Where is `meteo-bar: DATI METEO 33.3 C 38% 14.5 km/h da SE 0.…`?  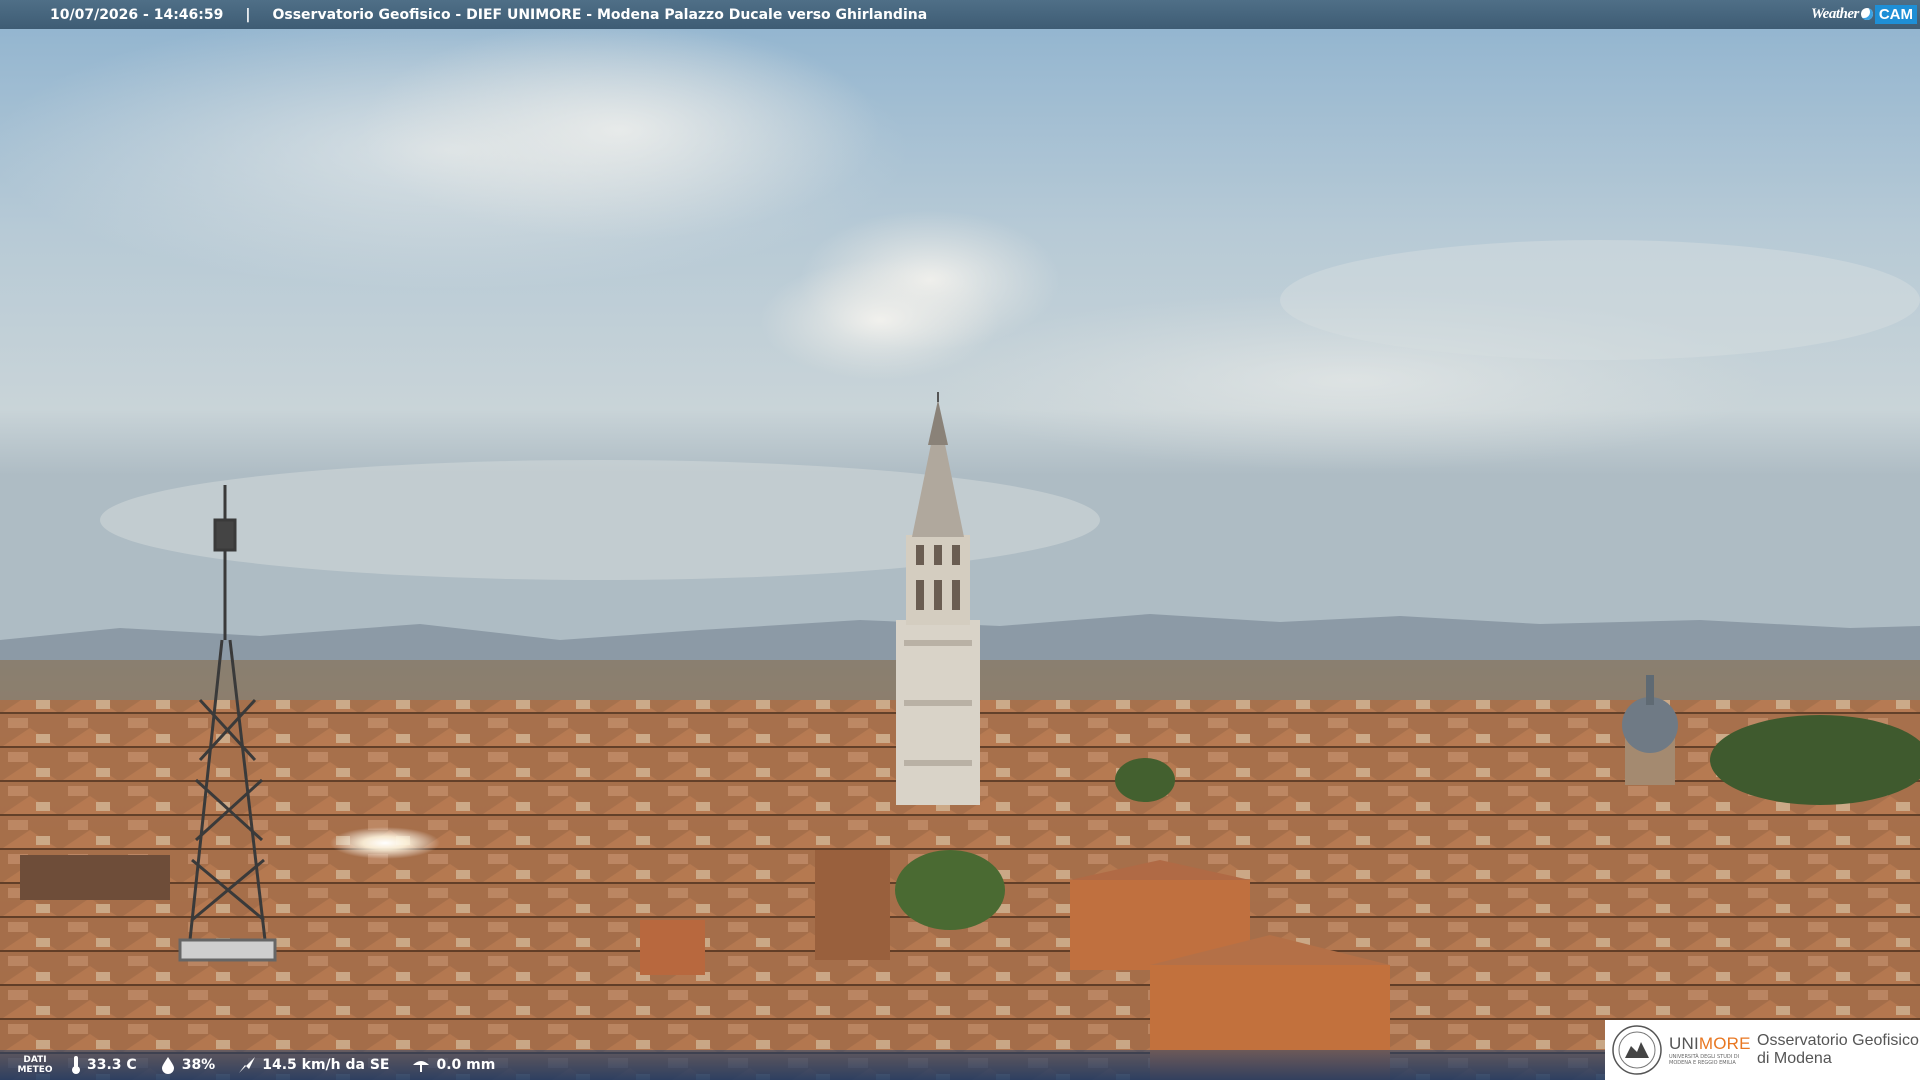 meteo-bar: DATI METEO 33.3 C 38% 14.5 km/h da SE 0.… is located at coordinates (802, 1065).